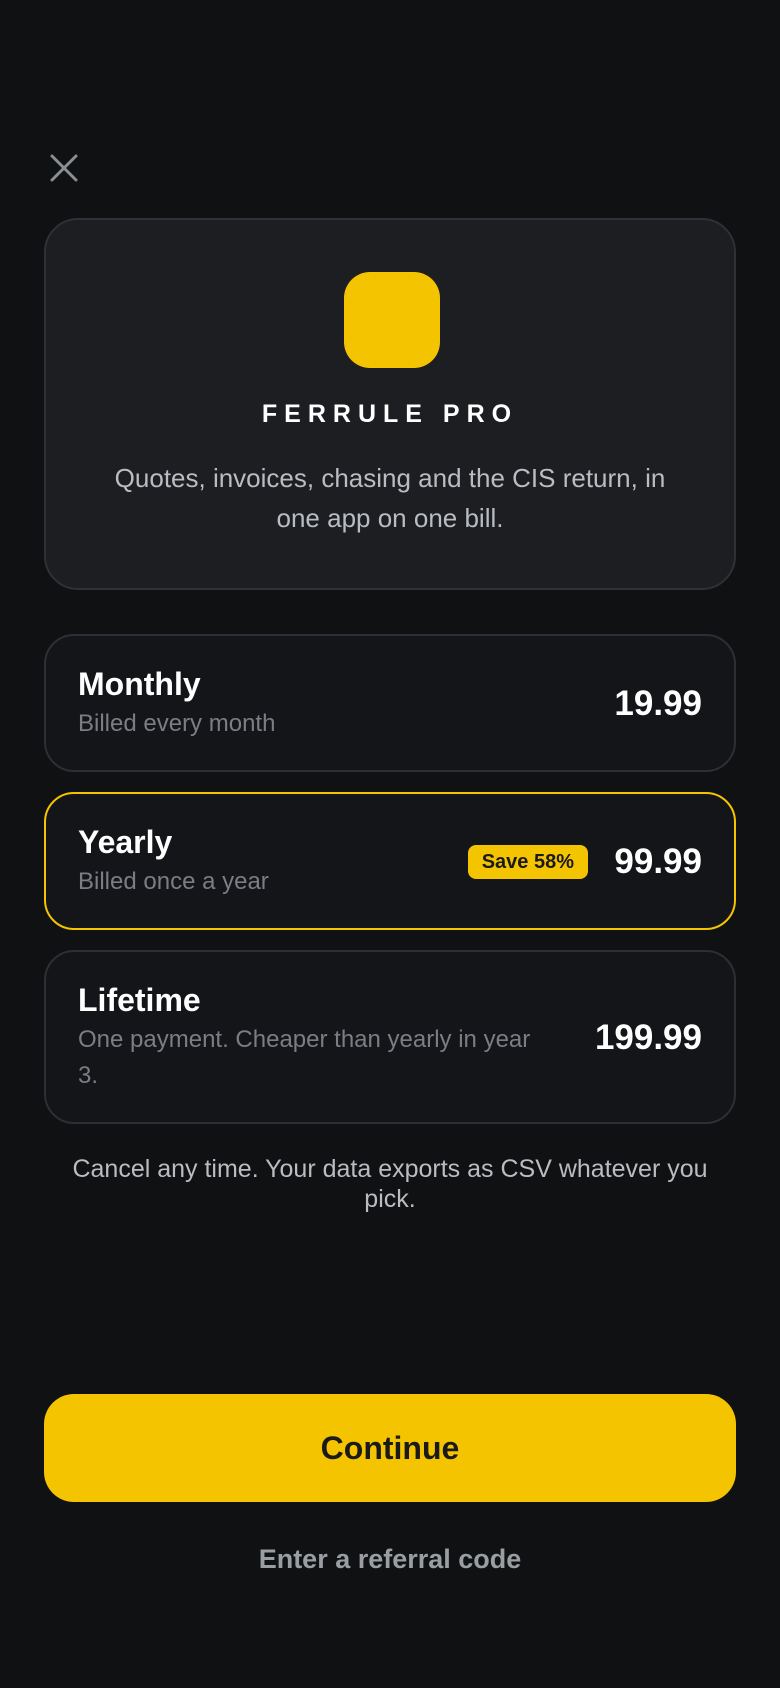 The height and width of the screenshot is (1688, 780). I want to click on plan-name: Lifetime, so click(139, 1000).